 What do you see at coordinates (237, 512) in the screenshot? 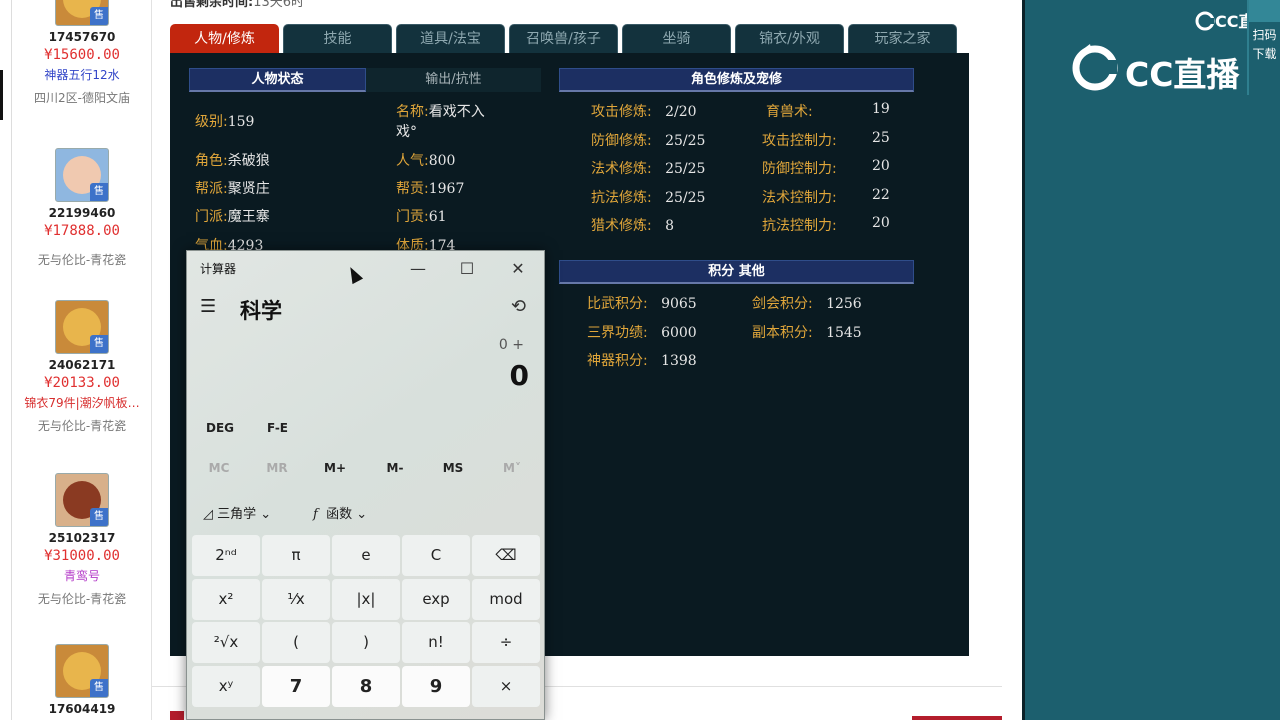
I see `trig-dropdown: ◿ 三角学 ⌄` at bounding box center [237, 512].